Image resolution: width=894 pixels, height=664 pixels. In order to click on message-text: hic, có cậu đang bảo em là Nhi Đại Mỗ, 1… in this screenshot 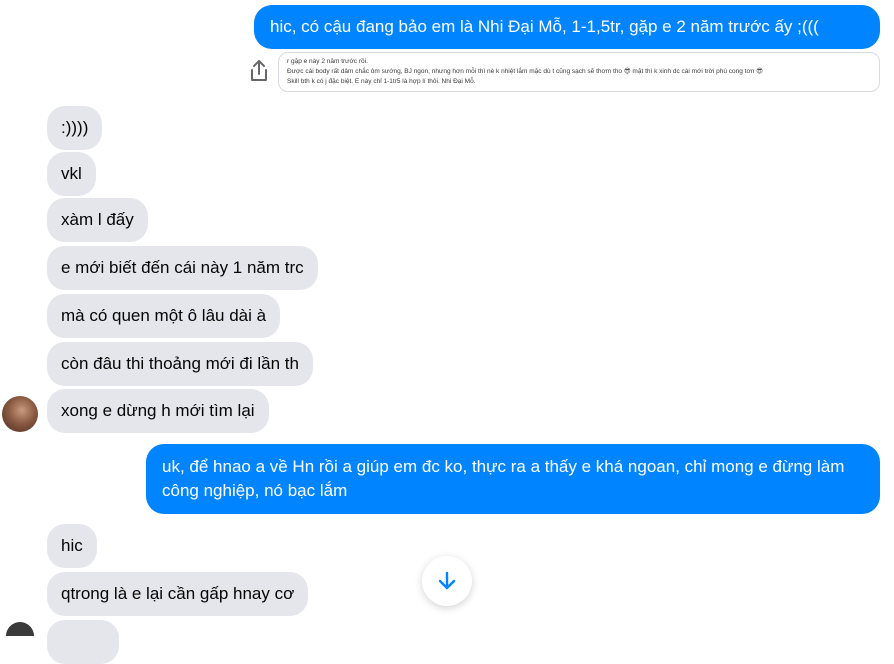, I will do `click(544, 26)`.